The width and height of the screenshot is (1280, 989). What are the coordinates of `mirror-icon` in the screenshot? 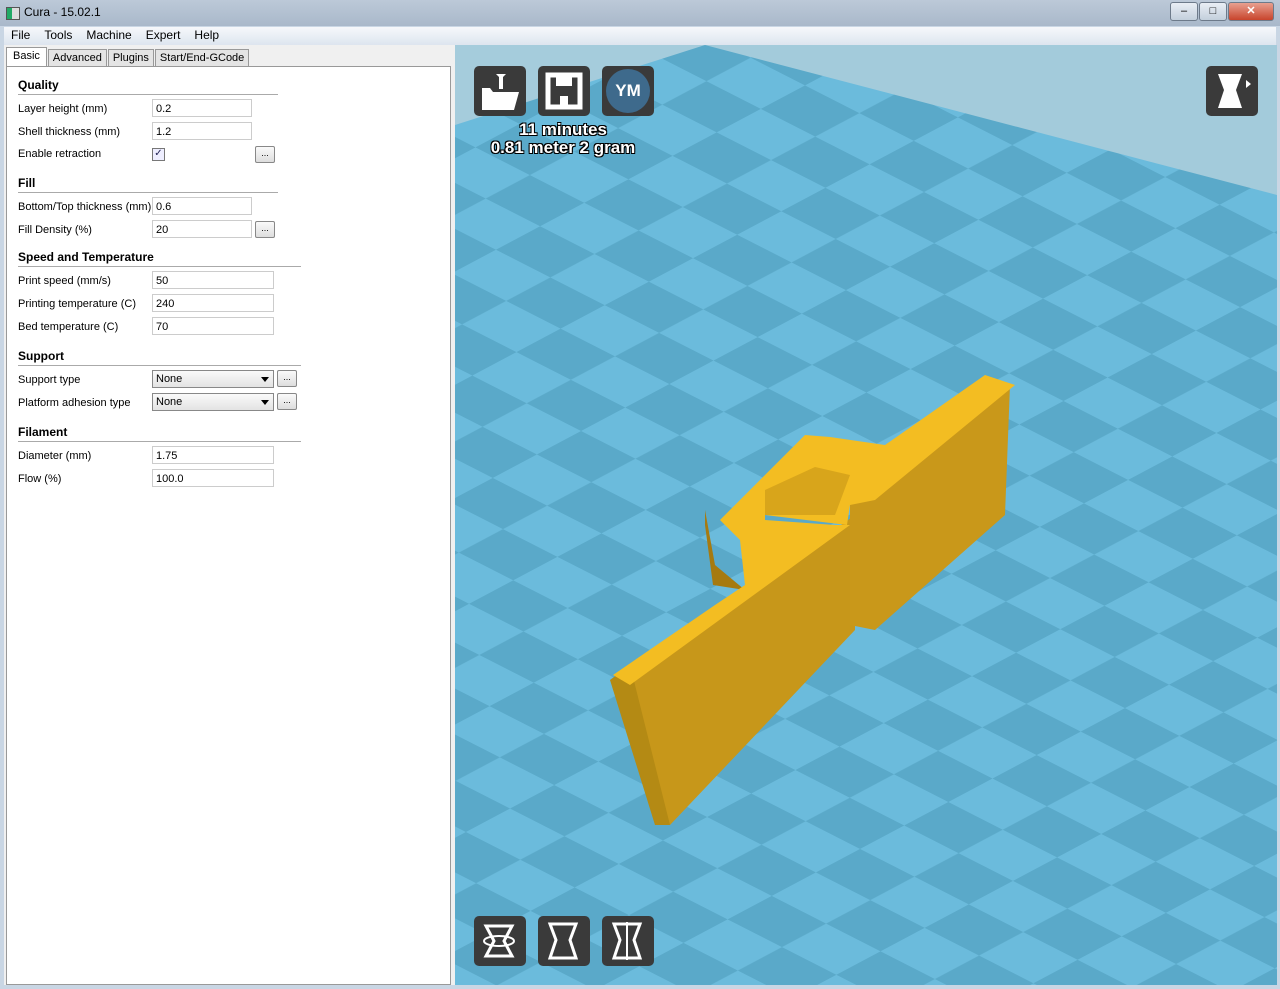 It's located at (627, 941).